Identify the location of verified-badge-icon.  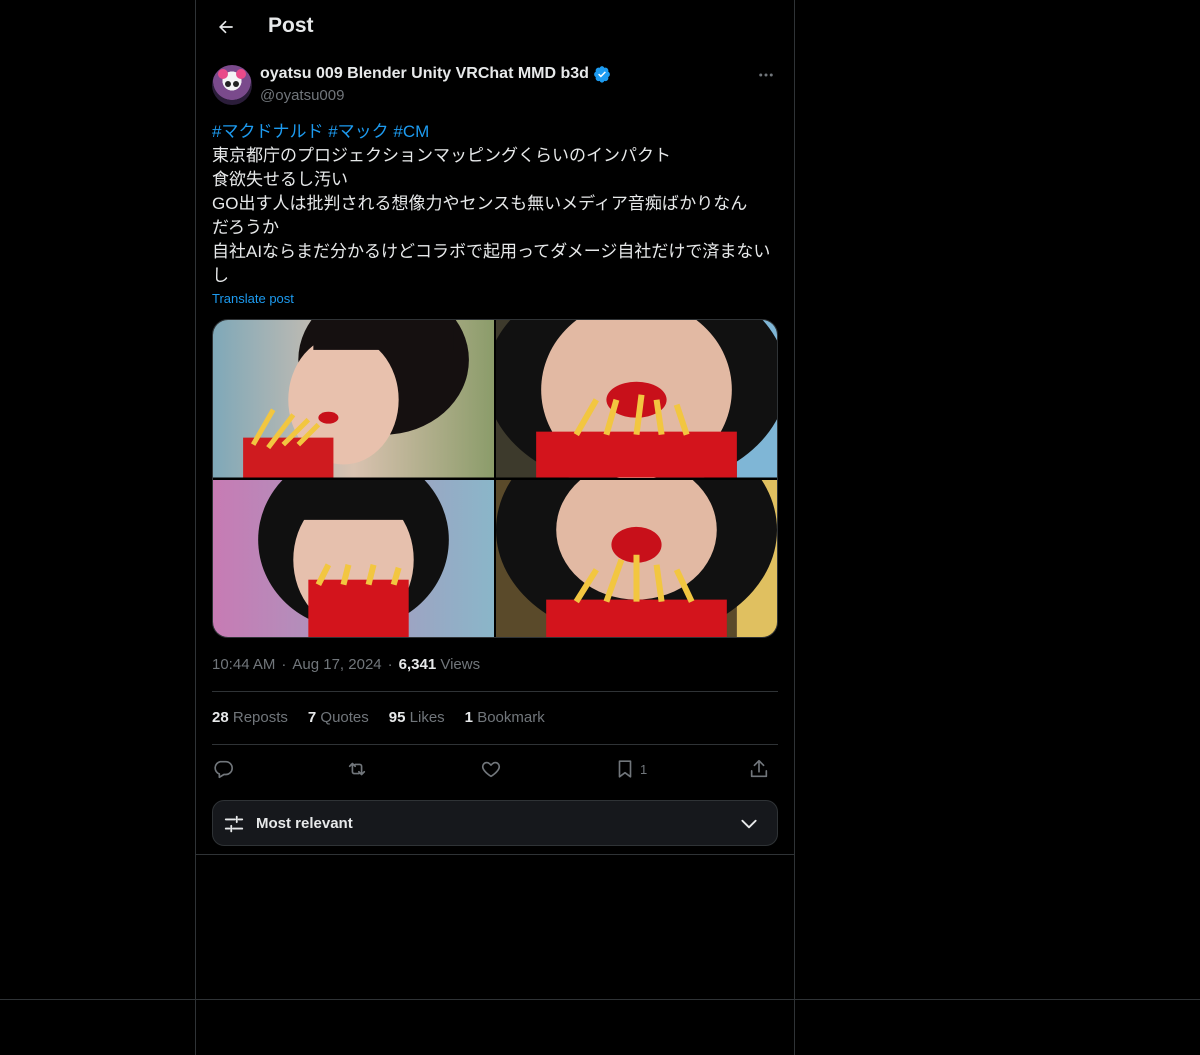
(602, 74).